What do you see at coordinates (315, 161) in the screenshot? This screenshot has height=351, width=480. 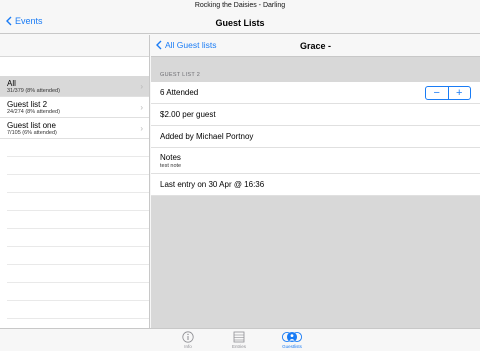 I see `notes-row: Notes test note` at bounding box center [315, 161].